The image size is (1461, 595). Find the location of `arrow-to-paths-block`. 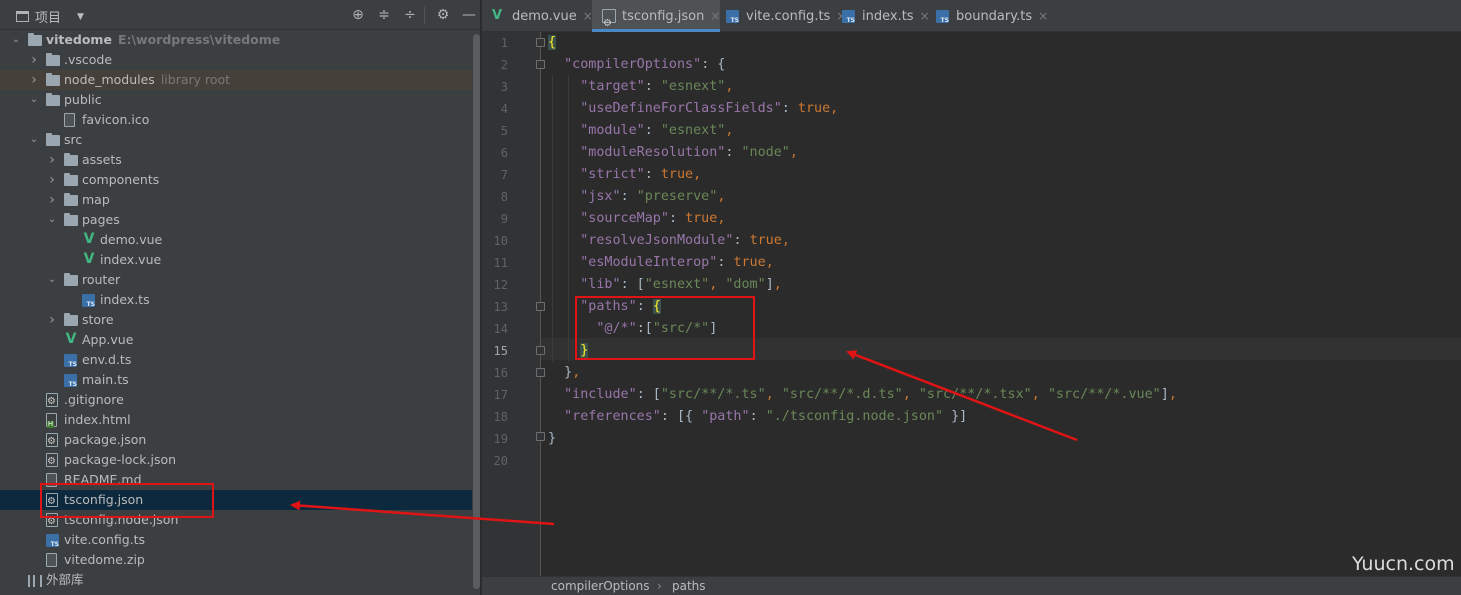

arrow-to-paths-block is located at coordinates (962, 396).